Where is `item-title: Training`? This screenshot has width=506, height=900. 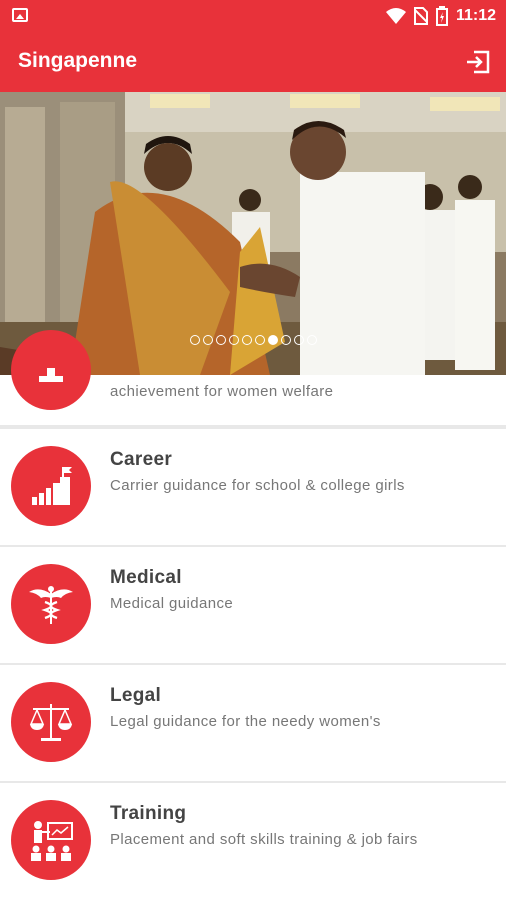 item-title: Training is located at coordinates (148, 813).